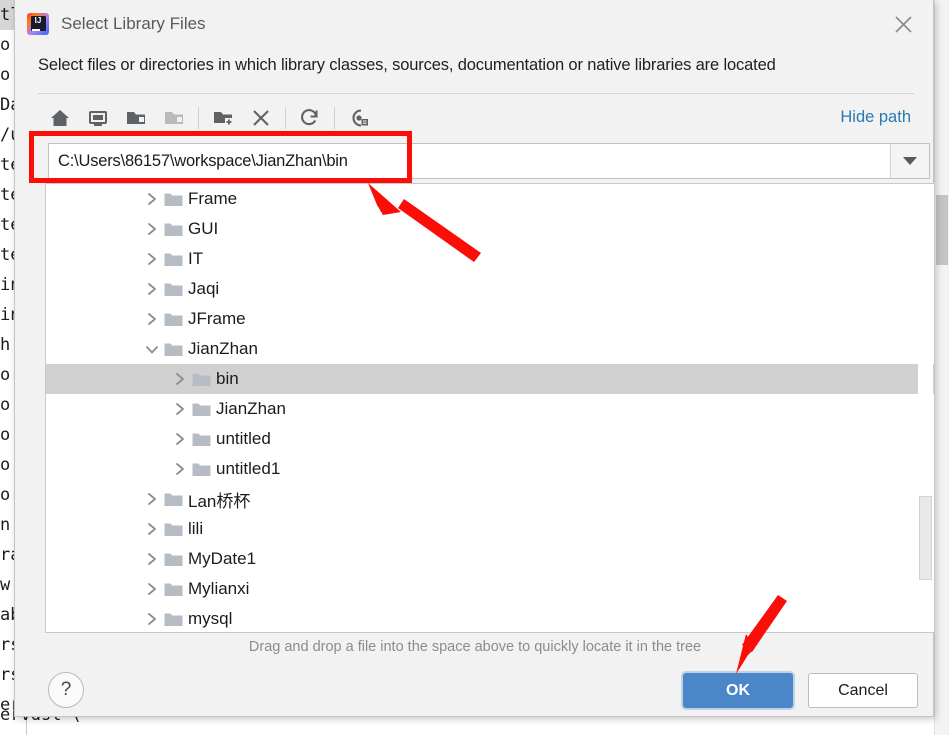 This screenshot has height=735, width=949. Describe the element at coordinates (248, 468) in the screenshot. I see `tree-node-label: untitled1` at that location.